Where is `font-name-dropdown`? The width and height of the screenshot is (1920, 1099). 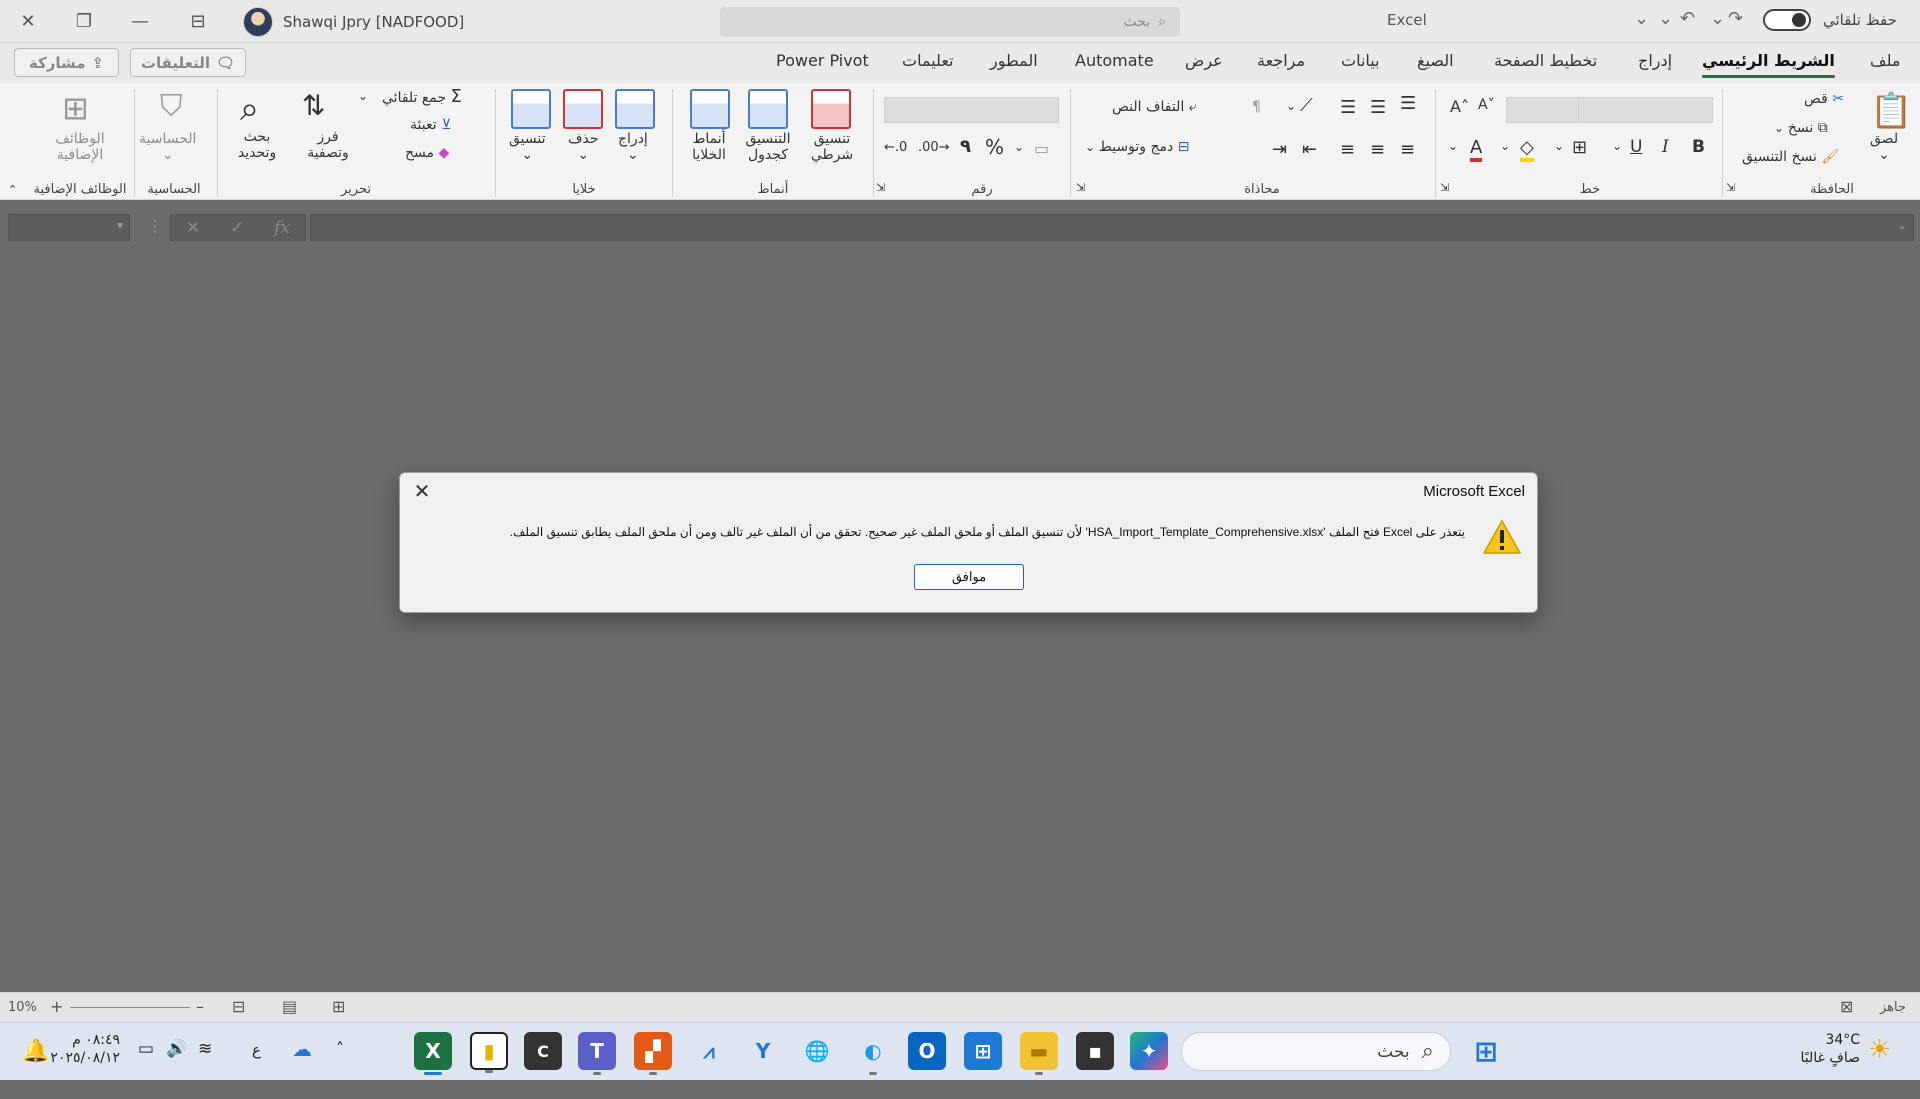 font-name-dropdown is located at coordinates (1645, 110).